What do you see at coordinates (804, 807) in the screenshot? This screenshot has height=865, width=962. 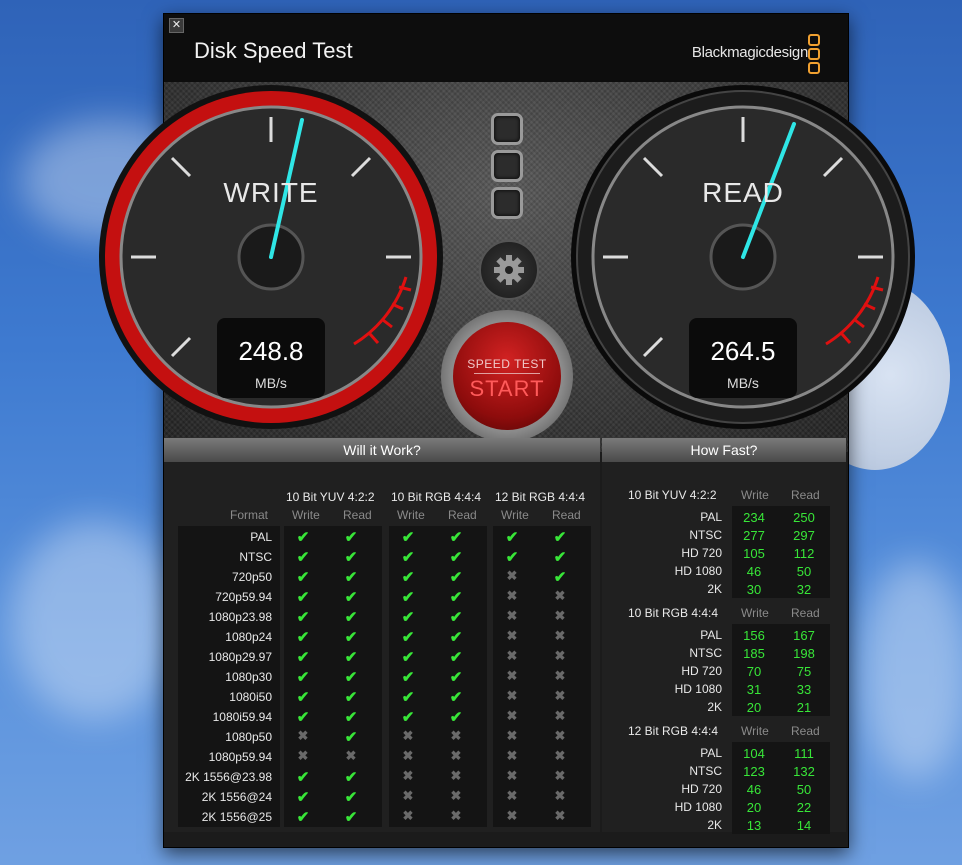 I see `read-speed-cell: 22` at bounding box center [804, 807].